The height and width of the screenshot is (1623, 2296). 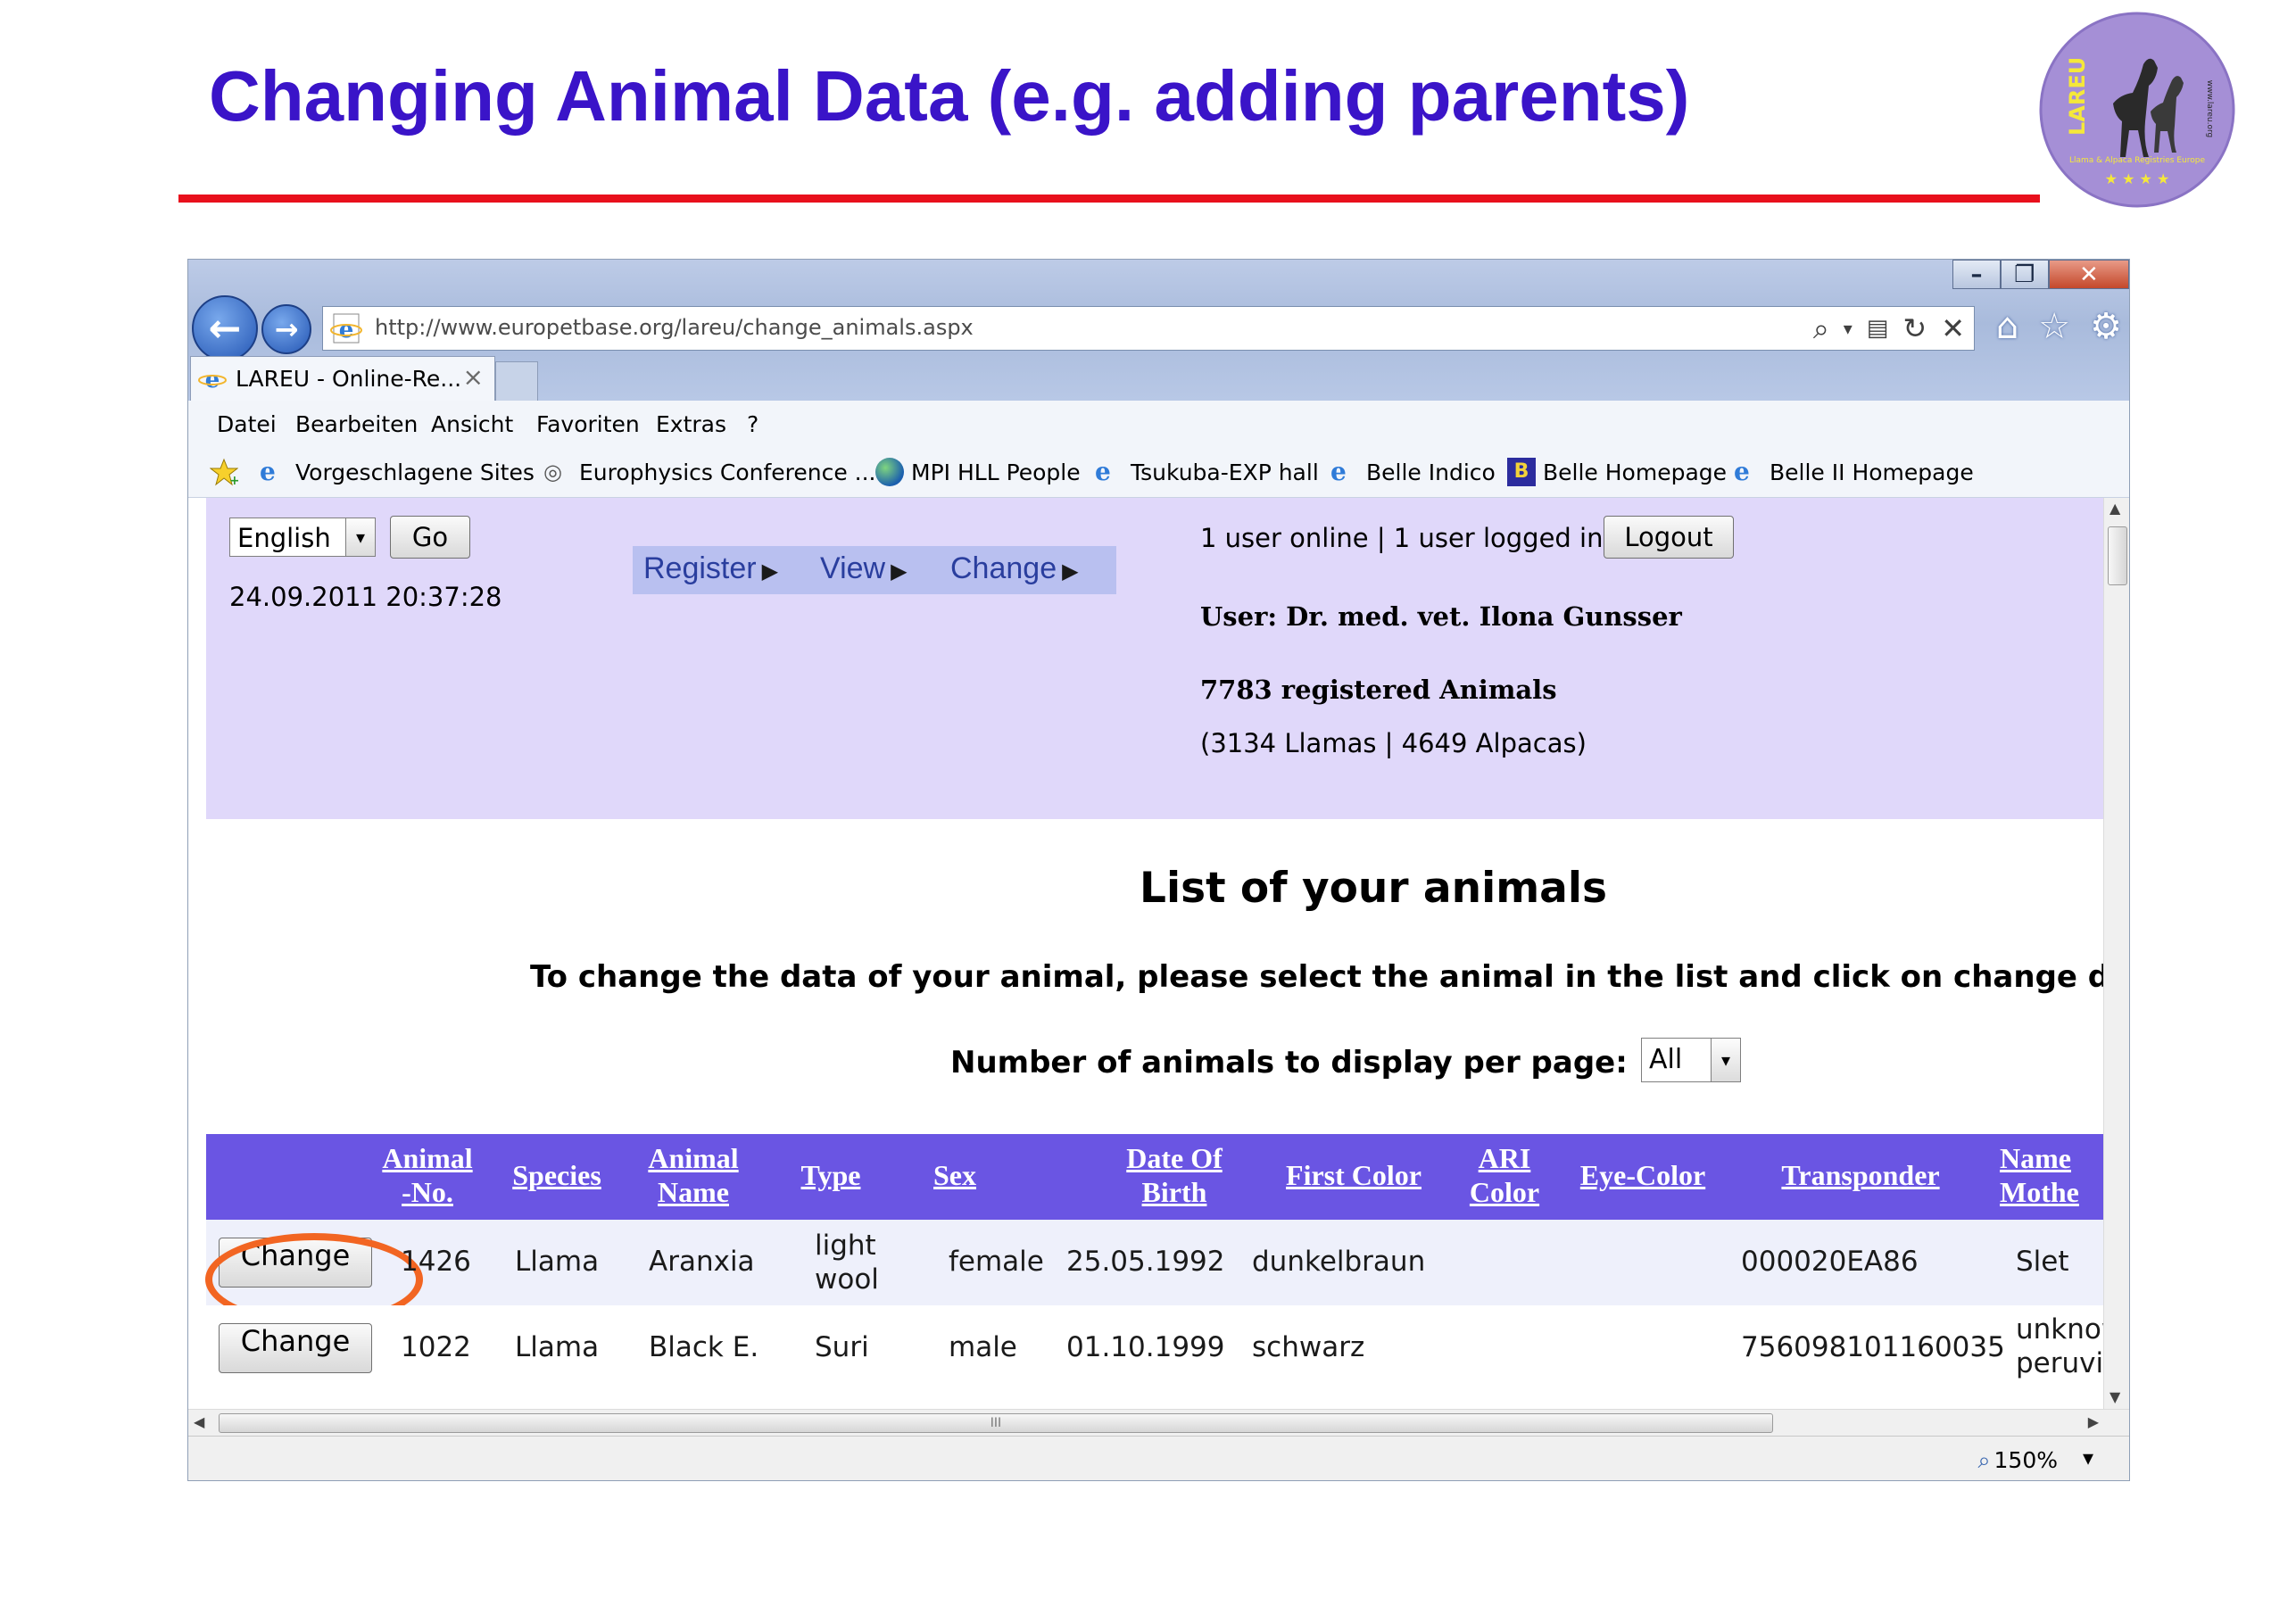 What do you see at coordinates (1394, 743) in the screenshot?
I see `species-count: (3134 Llamas | 4649 Alpacas)` at bounding box center [1394, 743].